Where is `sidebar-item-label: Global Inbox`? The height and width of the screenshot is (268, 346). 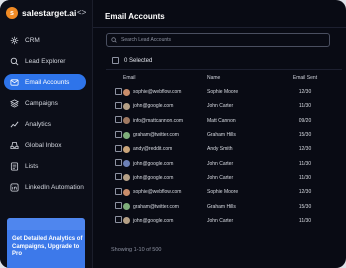
sidebar-item-label: Global Inbox is located at coordinates (43, 145).